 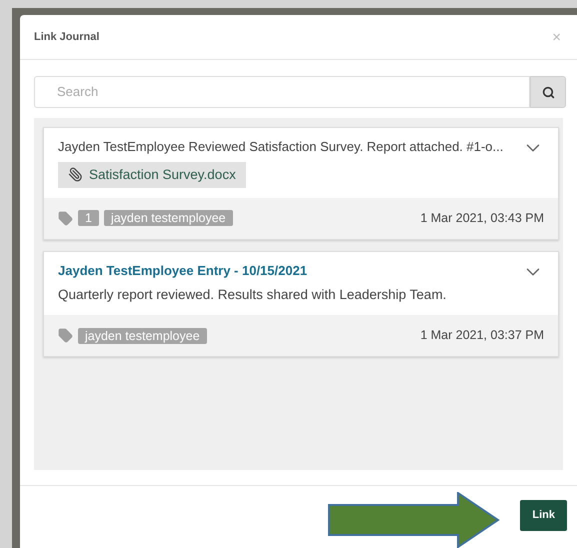 I want to click on entry-text: Quarterly report reviewed. Results shared with Leadership Team., so click(x=253, y=295).